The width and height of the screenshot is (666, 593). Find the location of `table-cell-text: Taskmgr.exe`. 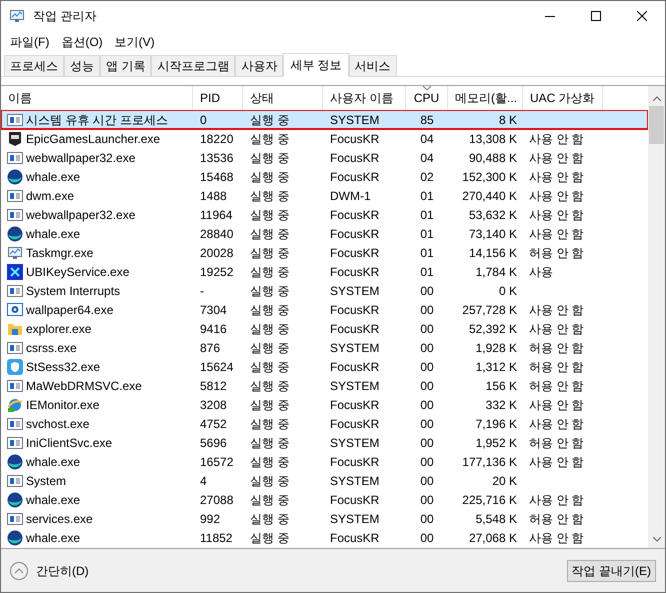

table-cell-text: Taskmgr.exe is located at coordinates (60, 253).